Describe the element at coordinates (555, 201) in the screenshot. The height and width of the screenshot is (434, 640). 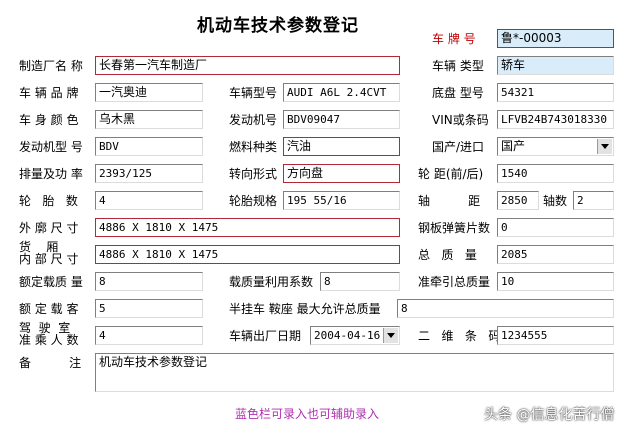
I see `axle-count-label: 轴数` at that location.